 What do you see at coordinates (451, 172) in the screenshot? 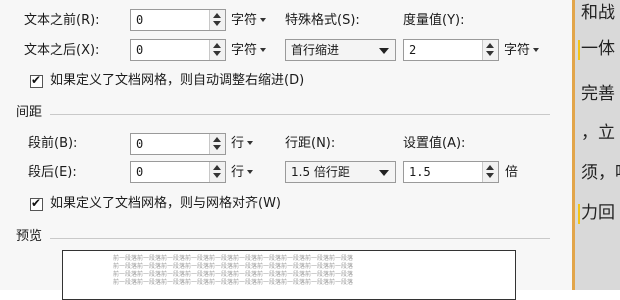
I see `set-value-spinner: 1.5` at bounding box center [451, 172].